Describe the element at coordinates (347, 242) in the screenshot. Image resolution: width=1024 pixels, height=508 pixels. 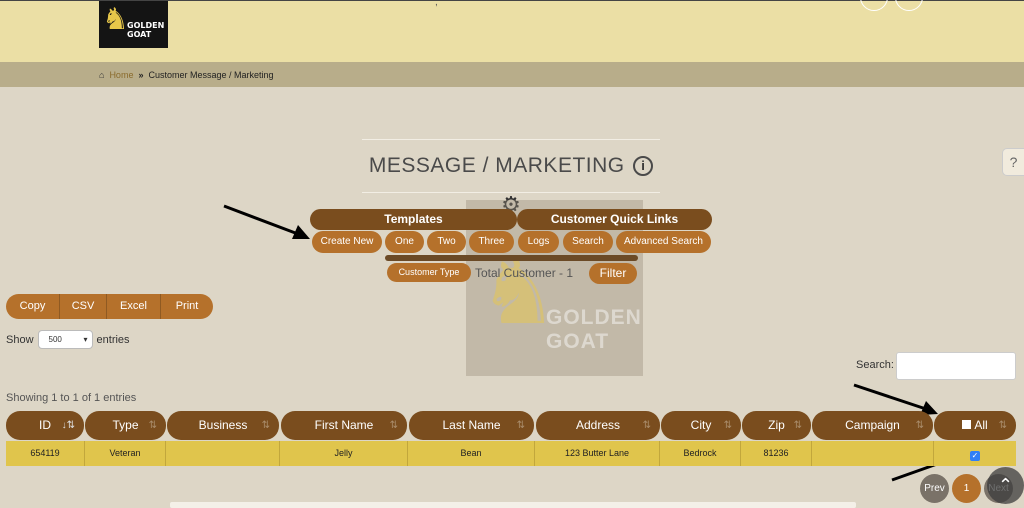
I see `create-new-button: Create New` at that location.